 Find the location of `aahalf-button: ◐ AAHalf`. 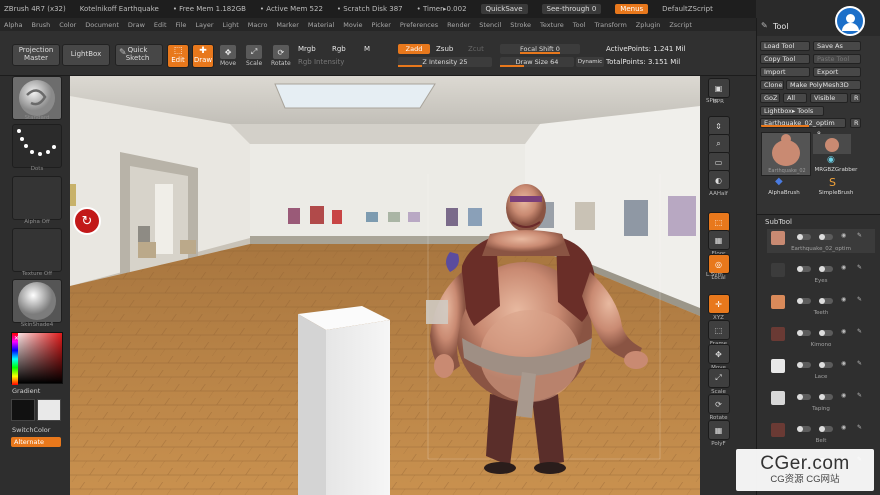

aahalf-button: ◐ AAHalf is located at coordinates (718, 183).